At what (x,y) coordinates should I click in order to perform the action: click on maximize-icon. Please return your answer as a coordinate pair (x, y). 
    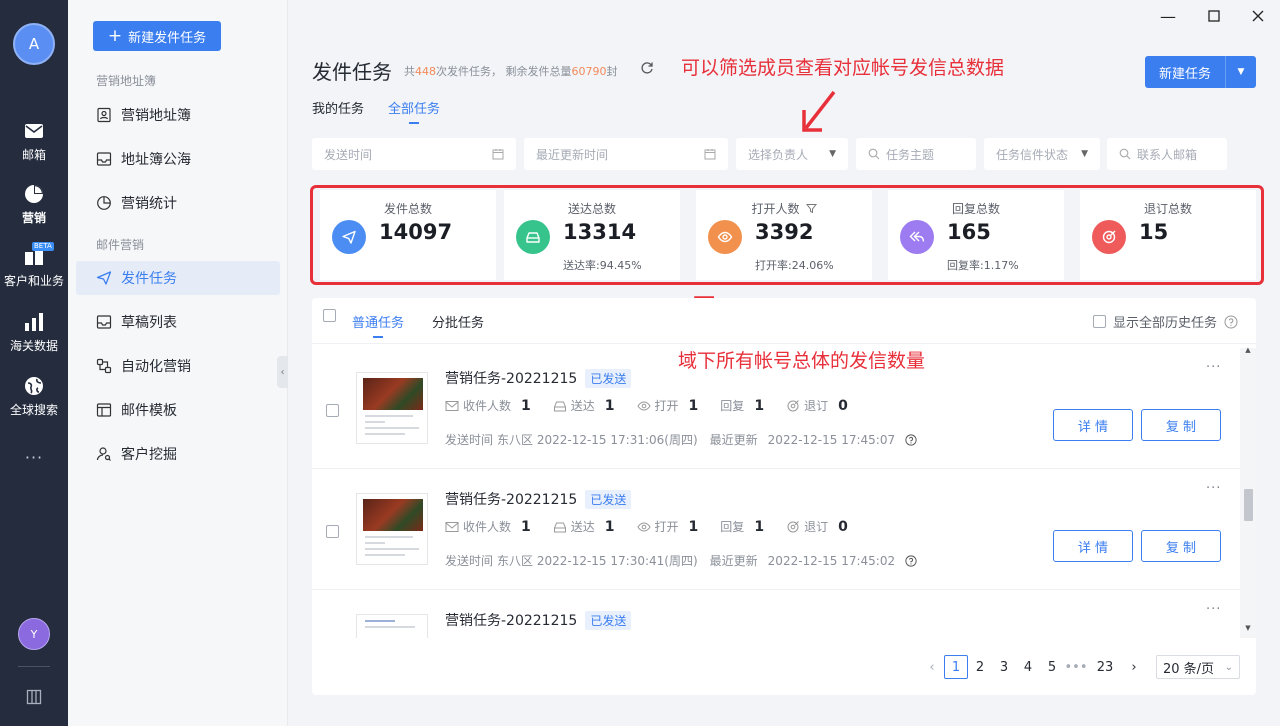
    Looking at the image, I should click on (1214, 16).